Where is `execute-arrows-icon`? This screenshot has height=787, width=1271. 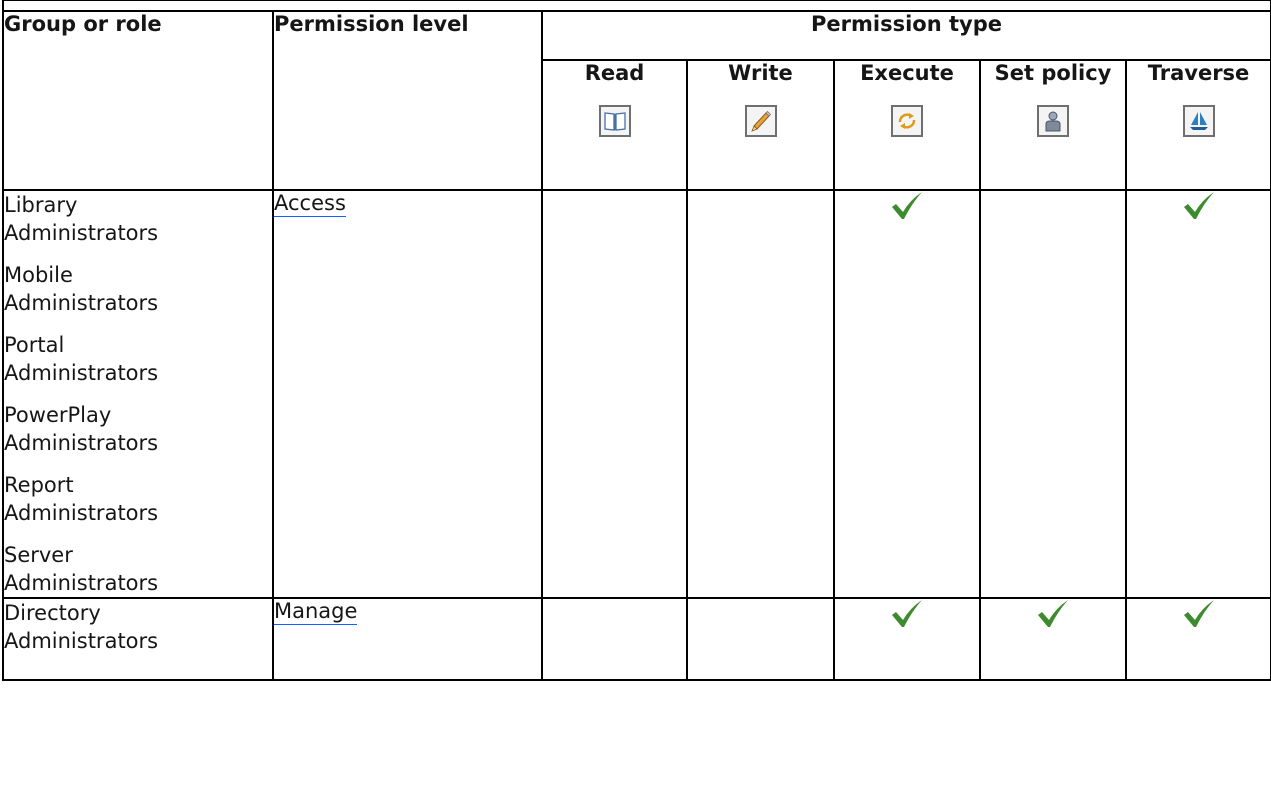
execute-arrows-icon is located at coordinates (907, 121).